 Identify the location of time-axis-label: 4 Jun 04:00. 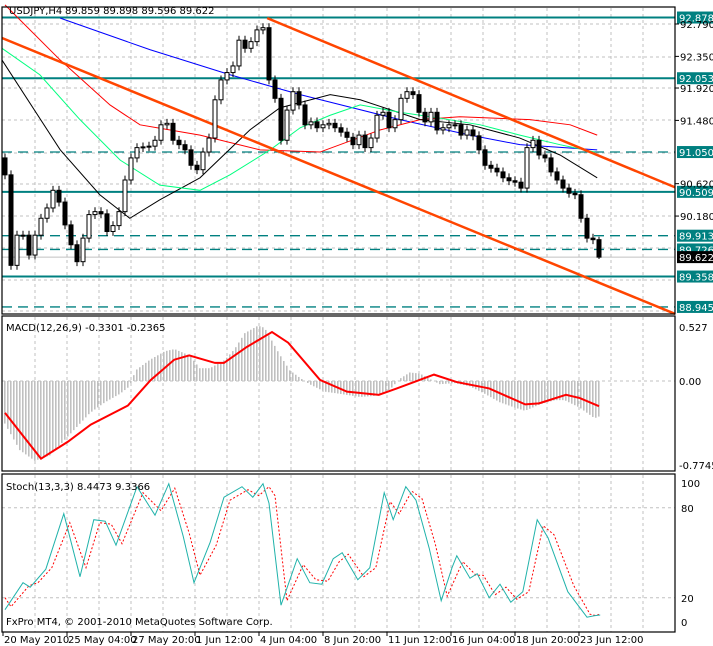
(288, 640).